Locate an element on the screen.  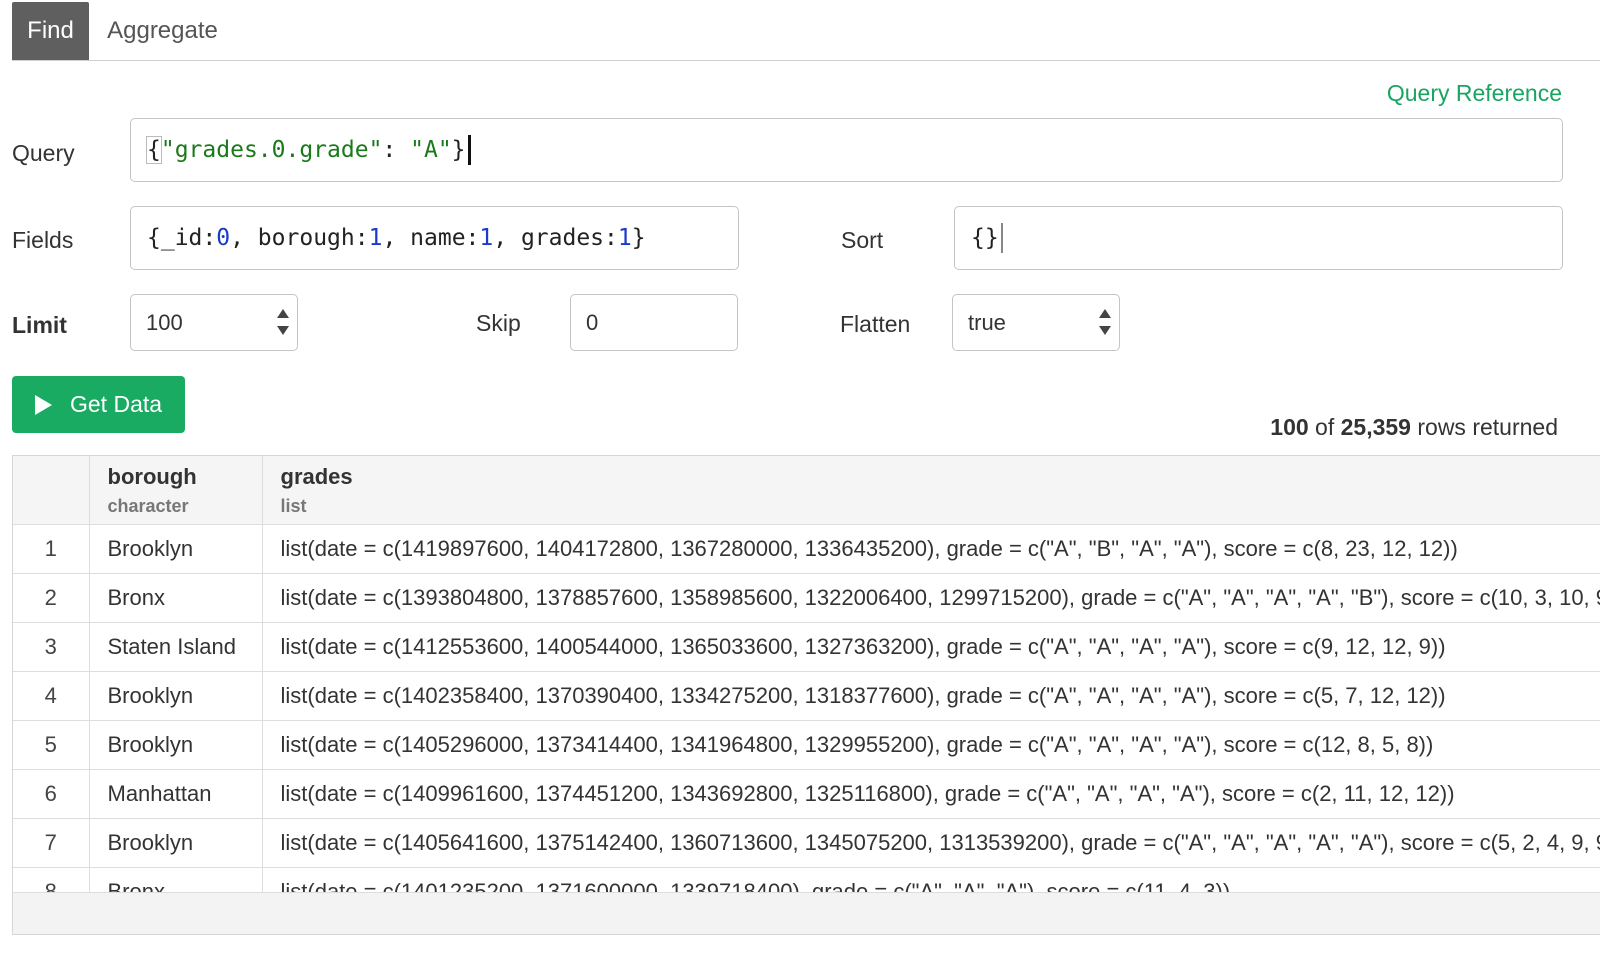
column-name: grades is located at coordinates (316, 476).